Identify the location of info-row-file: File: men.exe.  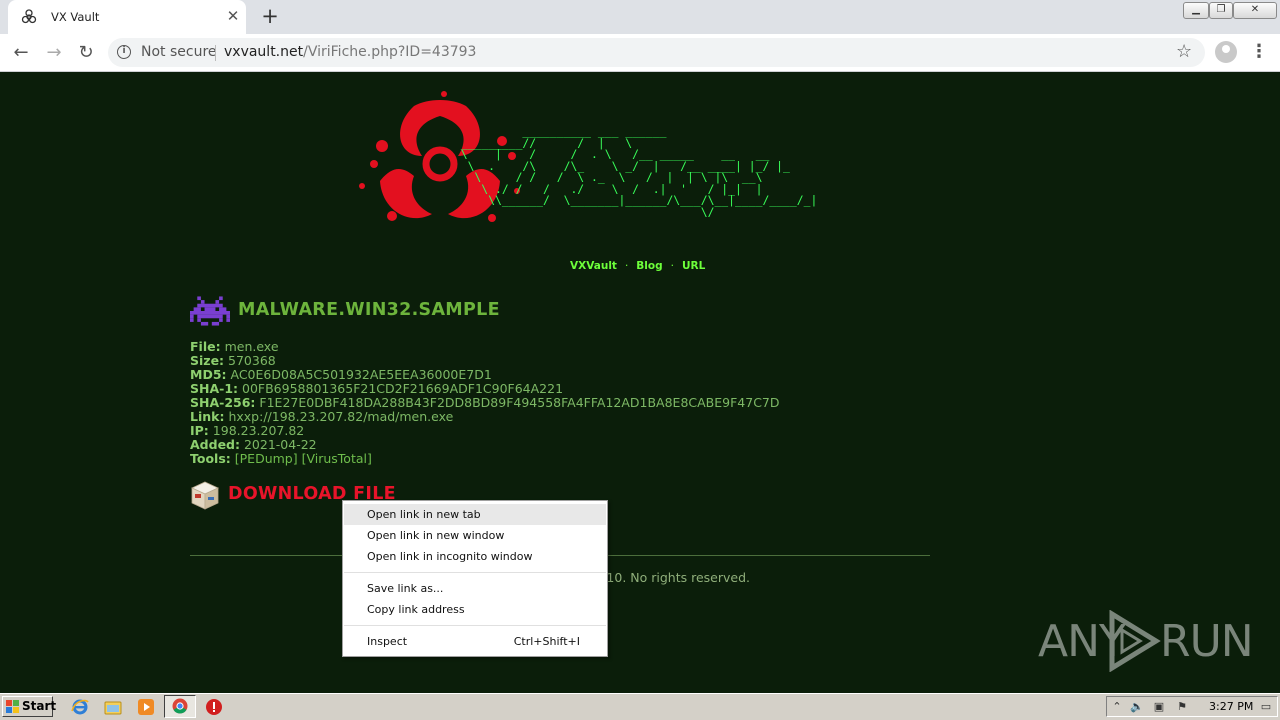
(485, 347).